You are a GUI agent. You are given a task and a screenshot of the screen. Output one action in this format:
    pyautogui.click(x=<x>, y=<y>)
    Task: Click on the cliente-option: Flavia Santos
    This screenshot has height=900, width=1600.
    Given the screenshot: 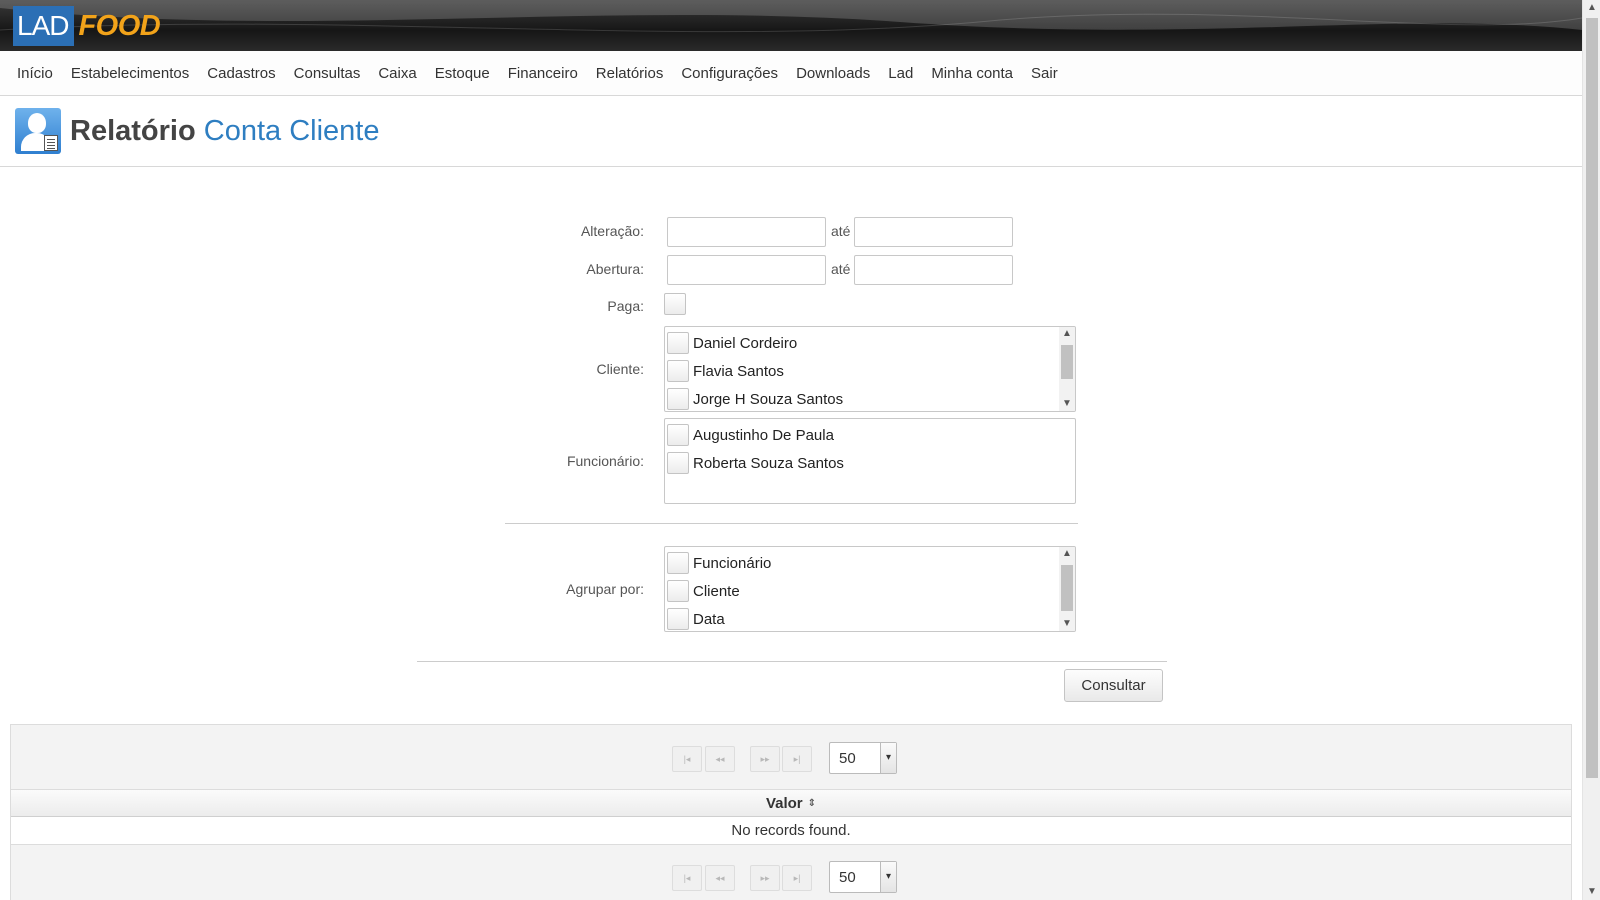 What is the action you would take?
    pyautogui.click(x=725, y=371)
    